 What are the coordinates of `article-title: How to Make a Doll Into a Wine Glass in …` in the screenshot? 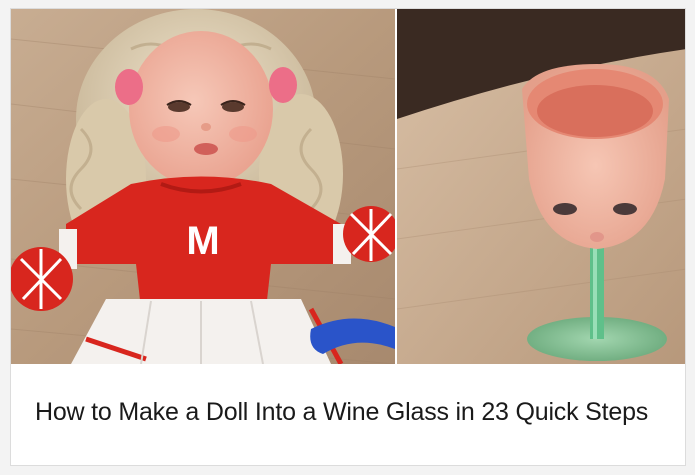 It's located at (345, 412).